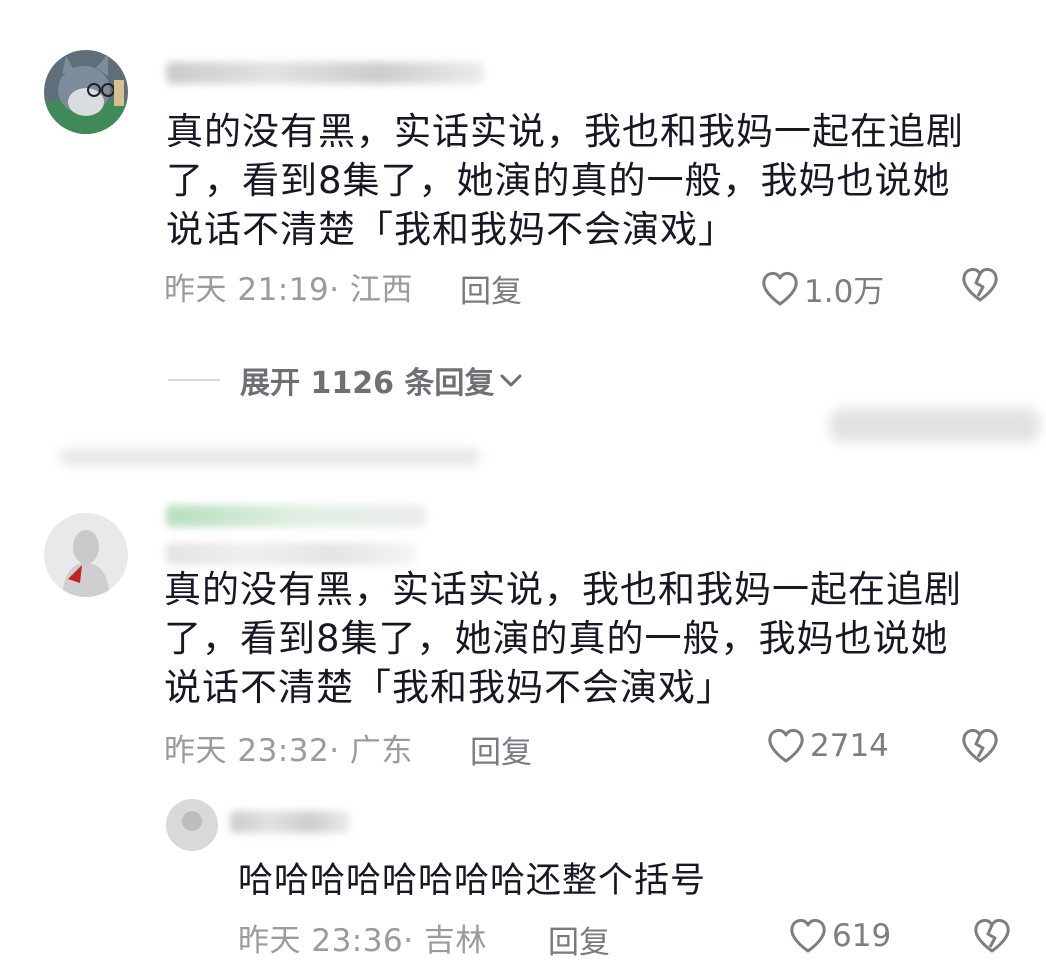 This screenshot has height=962, width=1046. I want to click on statue-avatar-icon, so click(86, 555).